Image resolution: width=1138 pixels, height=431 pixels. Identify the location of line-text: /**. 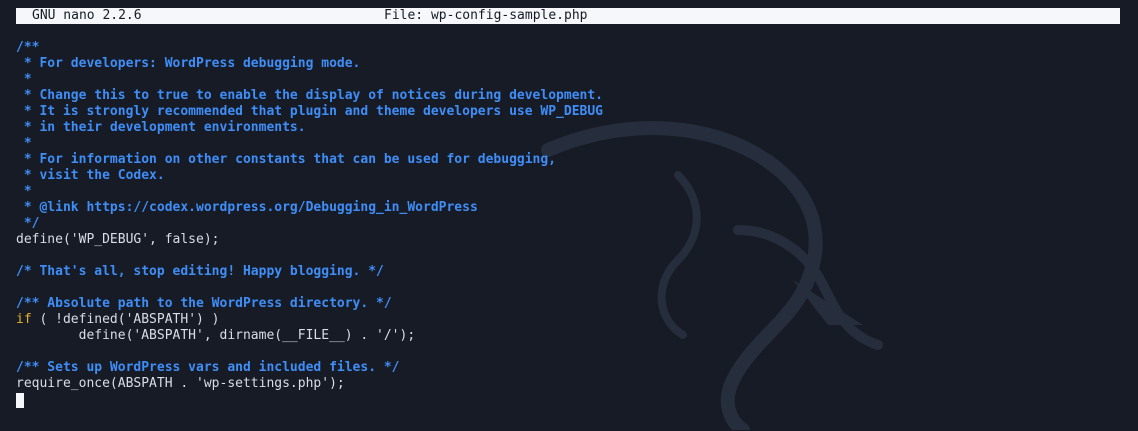
(28, 47).